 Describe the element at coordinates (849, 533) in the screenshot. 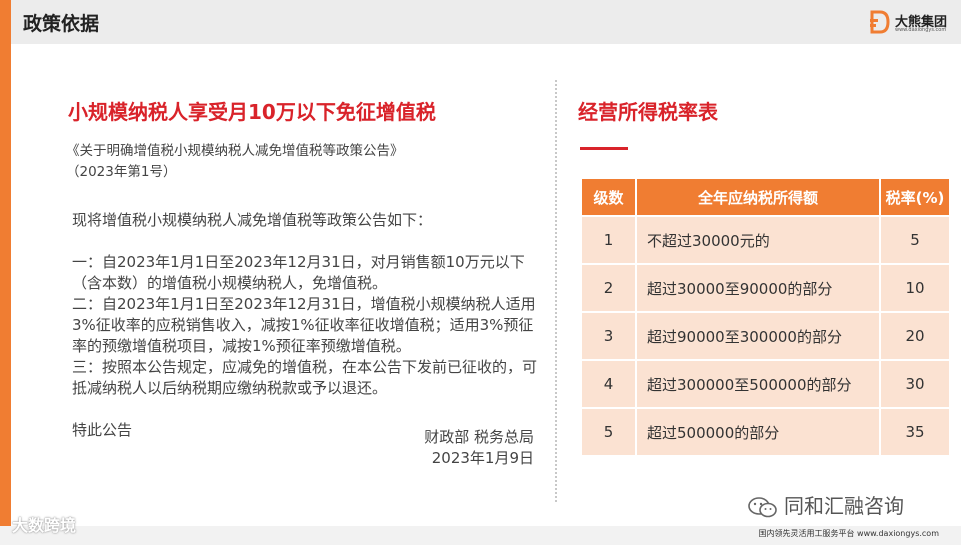

I see `footer-tagline: 国内领先灵活用工服务平台 www.daxiongys.com` at that location.